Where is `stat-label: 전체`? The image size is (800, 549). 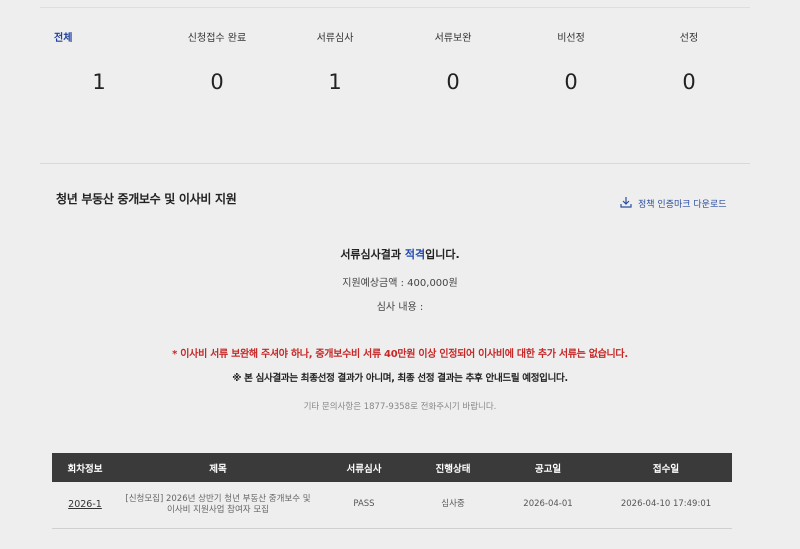 stat-label: 전체 is located at coordinates (63, 38).